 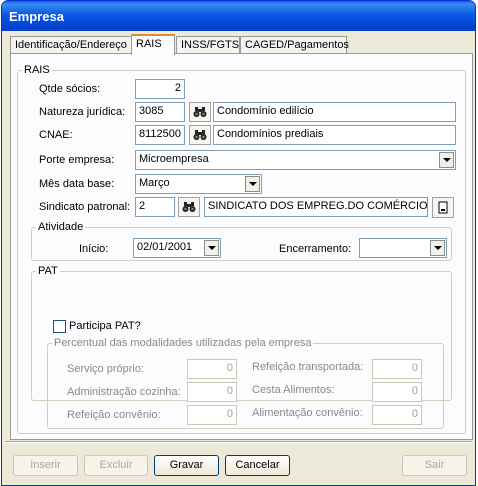 I want to click on tab-label: INSS/FGTS, so click(x=210, y=45).